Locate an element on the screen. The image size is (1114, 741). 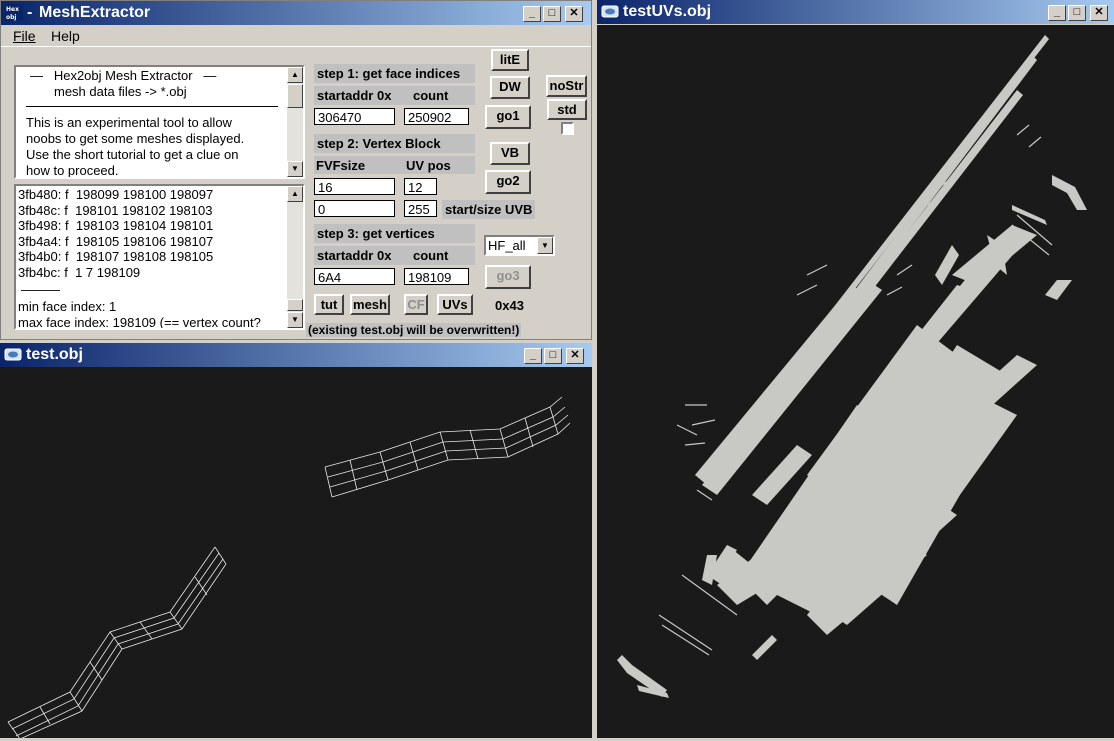
go3-button: go3 is located at coordinates (508, 277).